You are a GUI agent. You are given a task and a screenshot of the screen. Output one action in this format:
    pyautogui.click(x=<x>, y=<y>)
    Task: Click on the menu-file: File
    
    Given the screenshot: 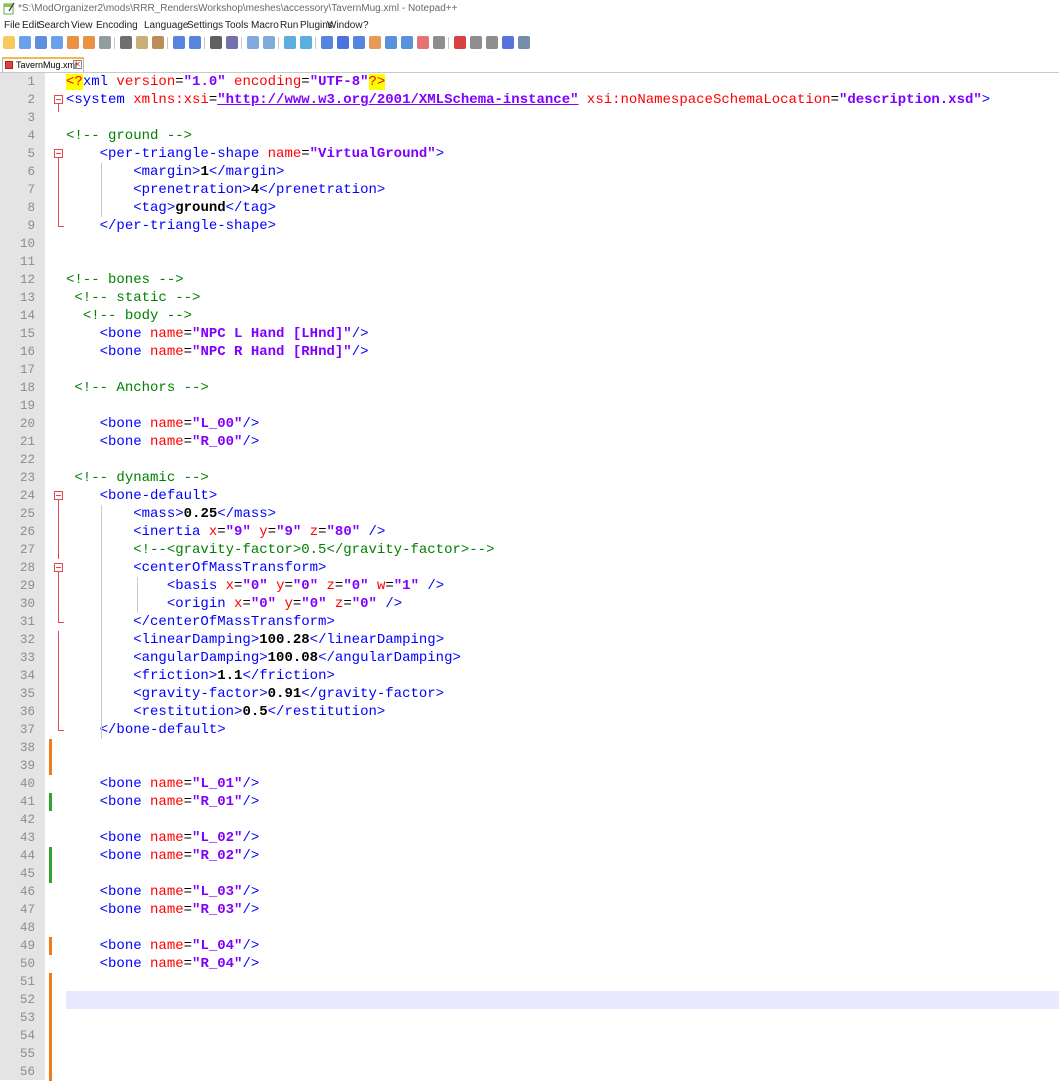 What is the action you would take?
    pyautogui.click(x=12, y=26)
    